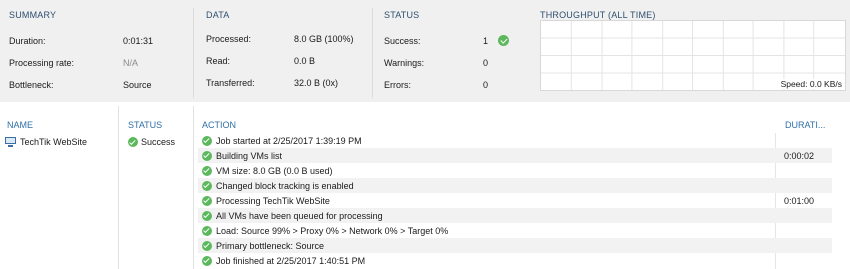 This screenshot has width=850, height=269. I want to click on success-count: 1, so click(486, 41).